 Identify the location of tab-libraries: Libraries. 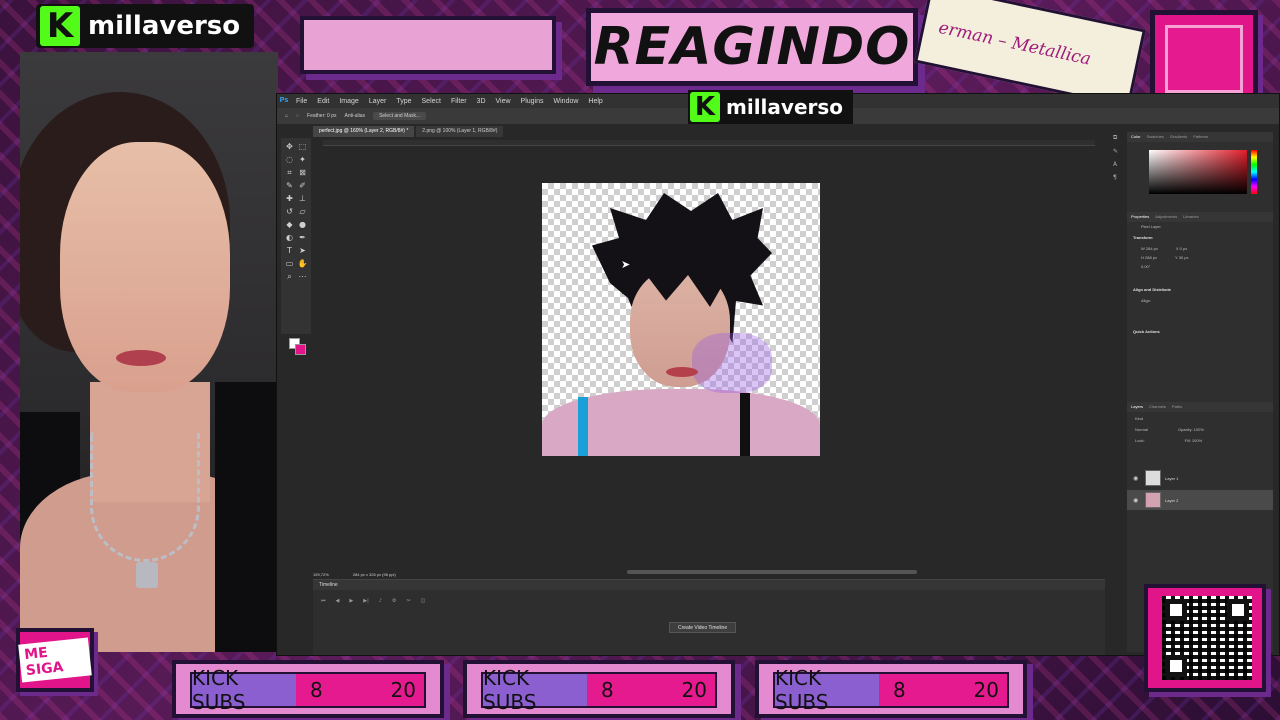
(1190, 217).